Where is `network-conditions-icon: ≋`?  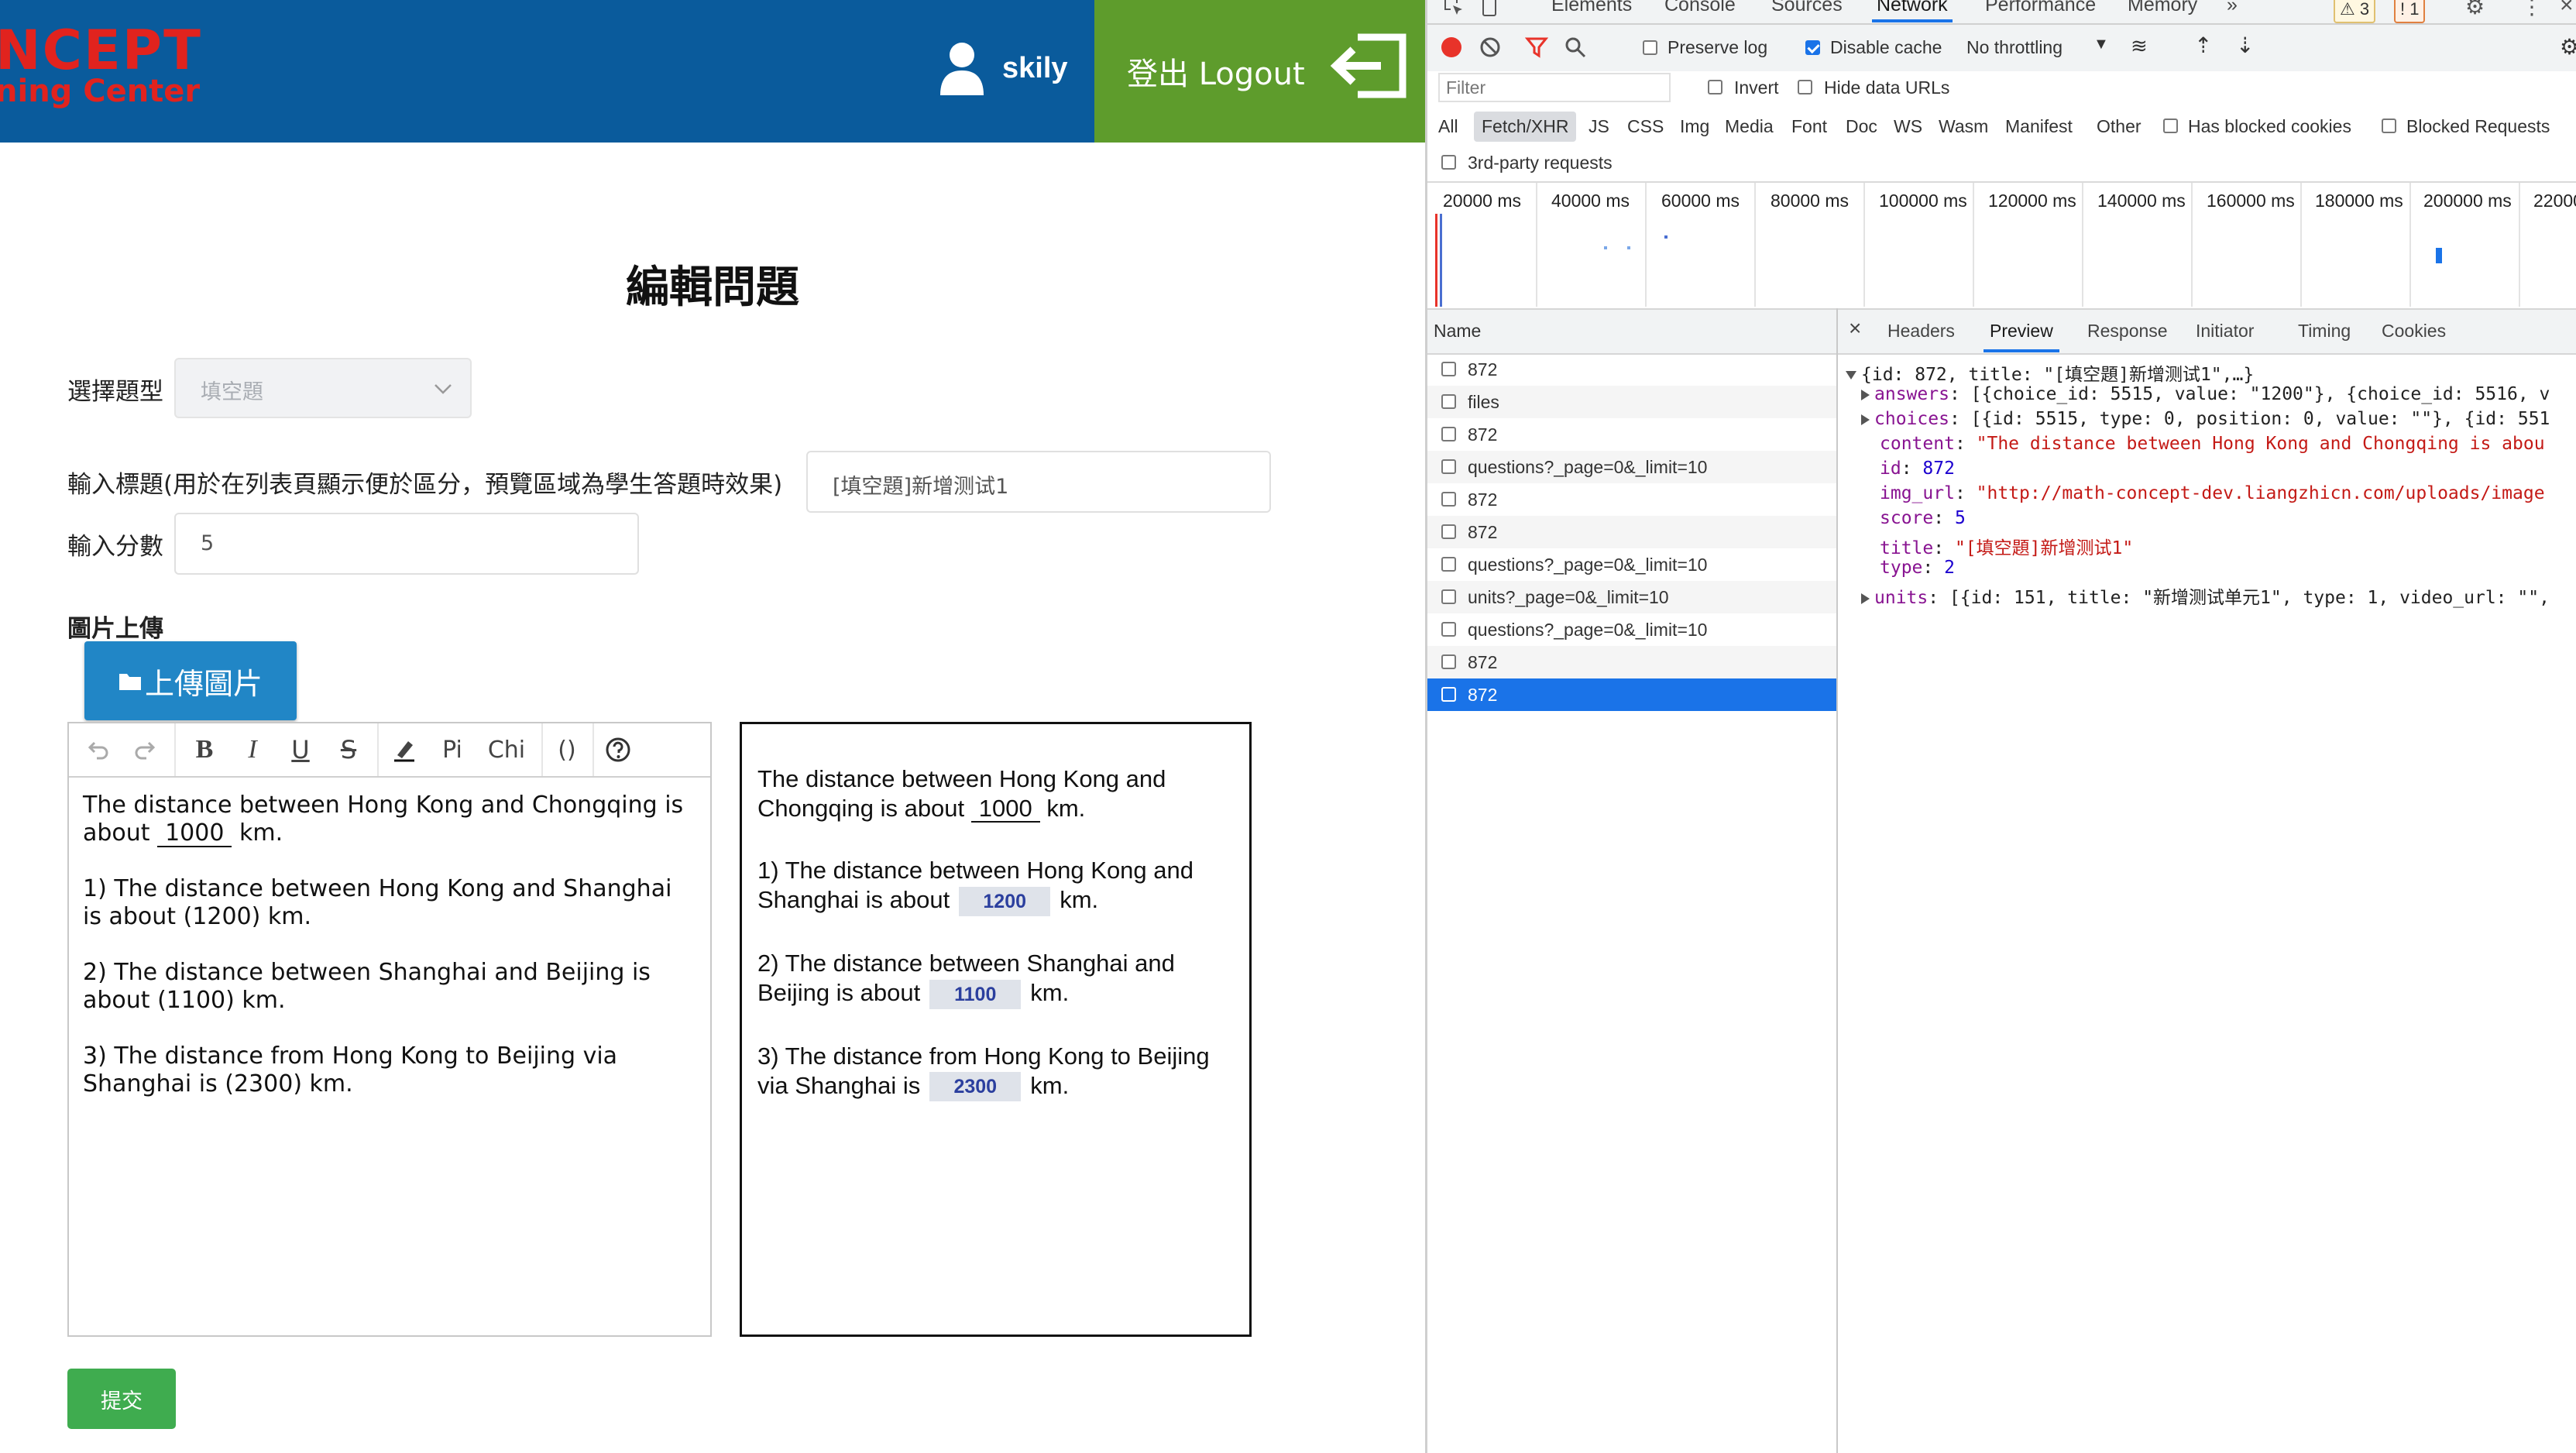 network-conditions-icon: ≋ is located at coordinates (2139, 46).